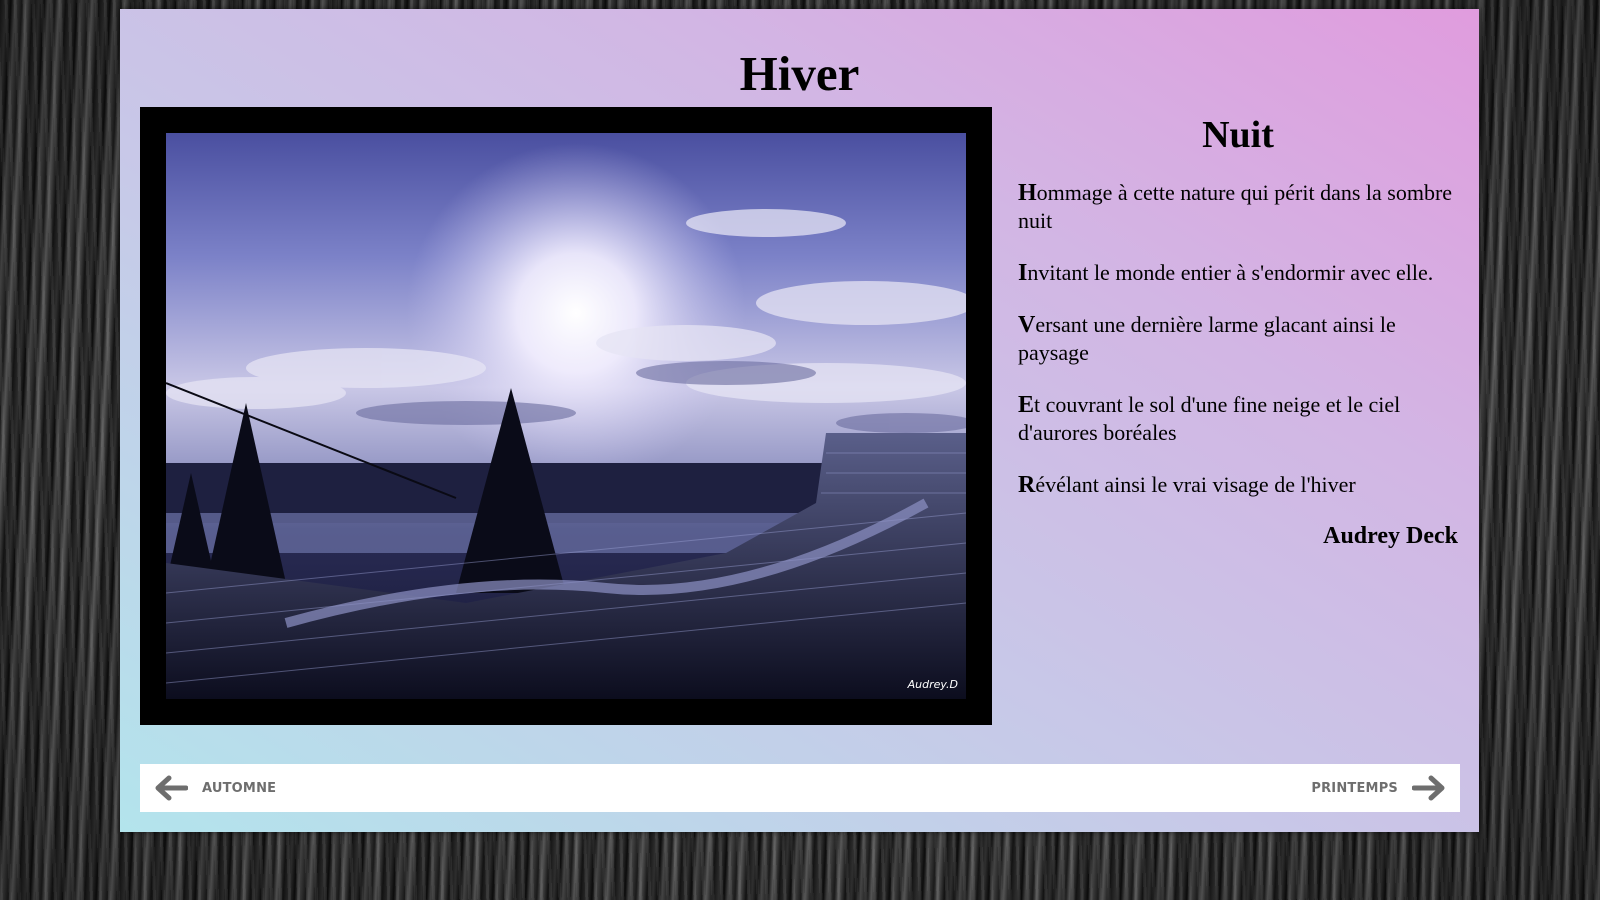 The height and width of the screenshot is (900, 1600). I want to click on prev-season-link: AUTOMNE, so click(215, 788).